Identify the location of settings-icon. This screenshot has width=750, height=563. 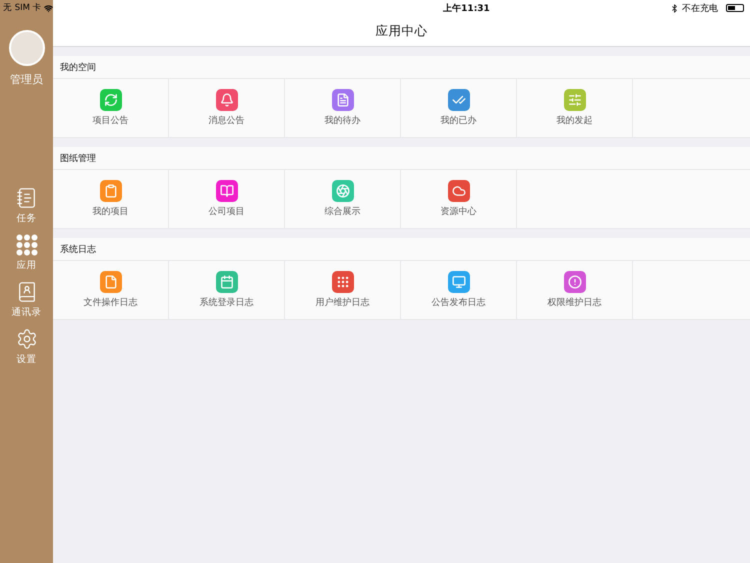
(27, 339).